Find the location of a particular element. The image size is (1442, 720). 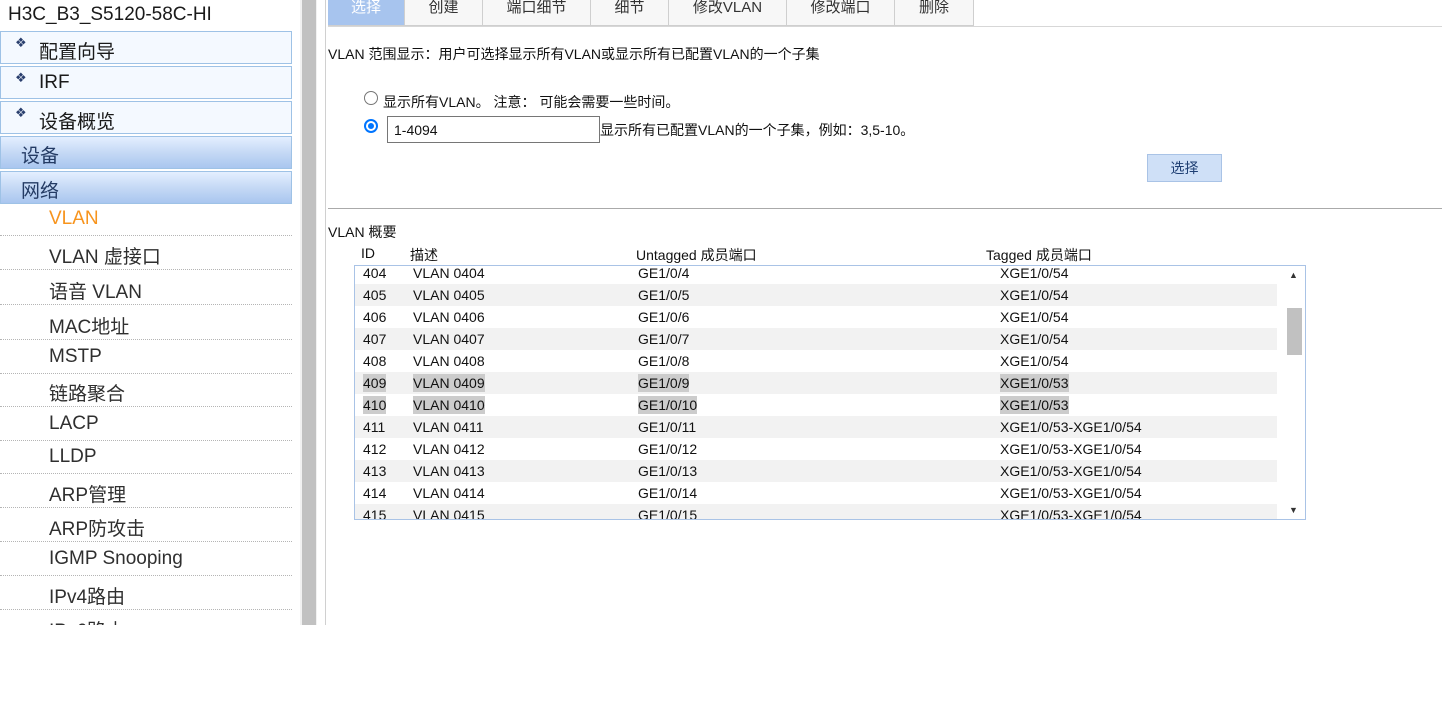

table-row: 405 VLAN 0405 GE1/0/5 XGE1/0/54 is located at coordinates (816, 295).